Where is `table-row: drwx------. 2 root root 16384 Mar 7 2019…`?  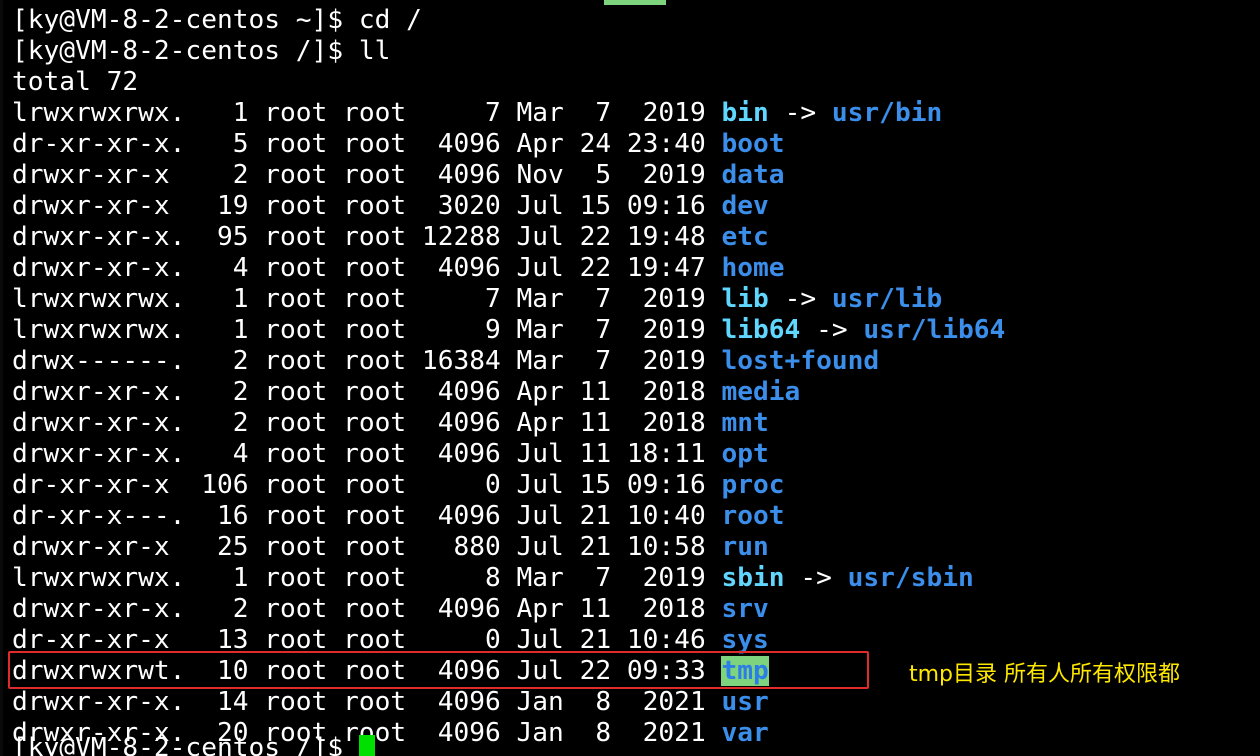
table-row: drwx------. 2 root root 16384 Mar 7 2019… is located at coordinates (445, 361).